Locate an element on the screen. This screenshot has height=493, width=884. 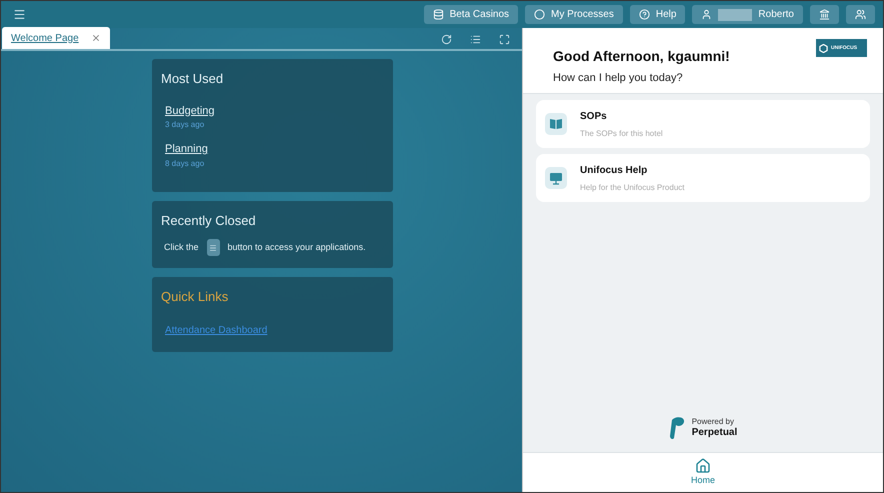
option-title: Unifocus Help is located at coordinates (614, 171).